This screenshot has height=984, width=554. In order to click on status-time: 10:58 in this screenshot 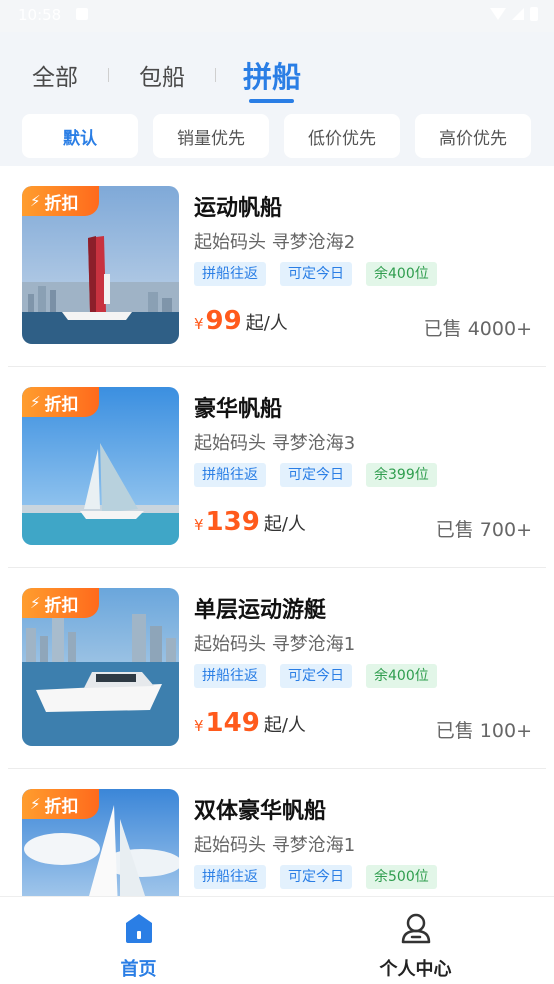, I will do `click(40, 15)`.